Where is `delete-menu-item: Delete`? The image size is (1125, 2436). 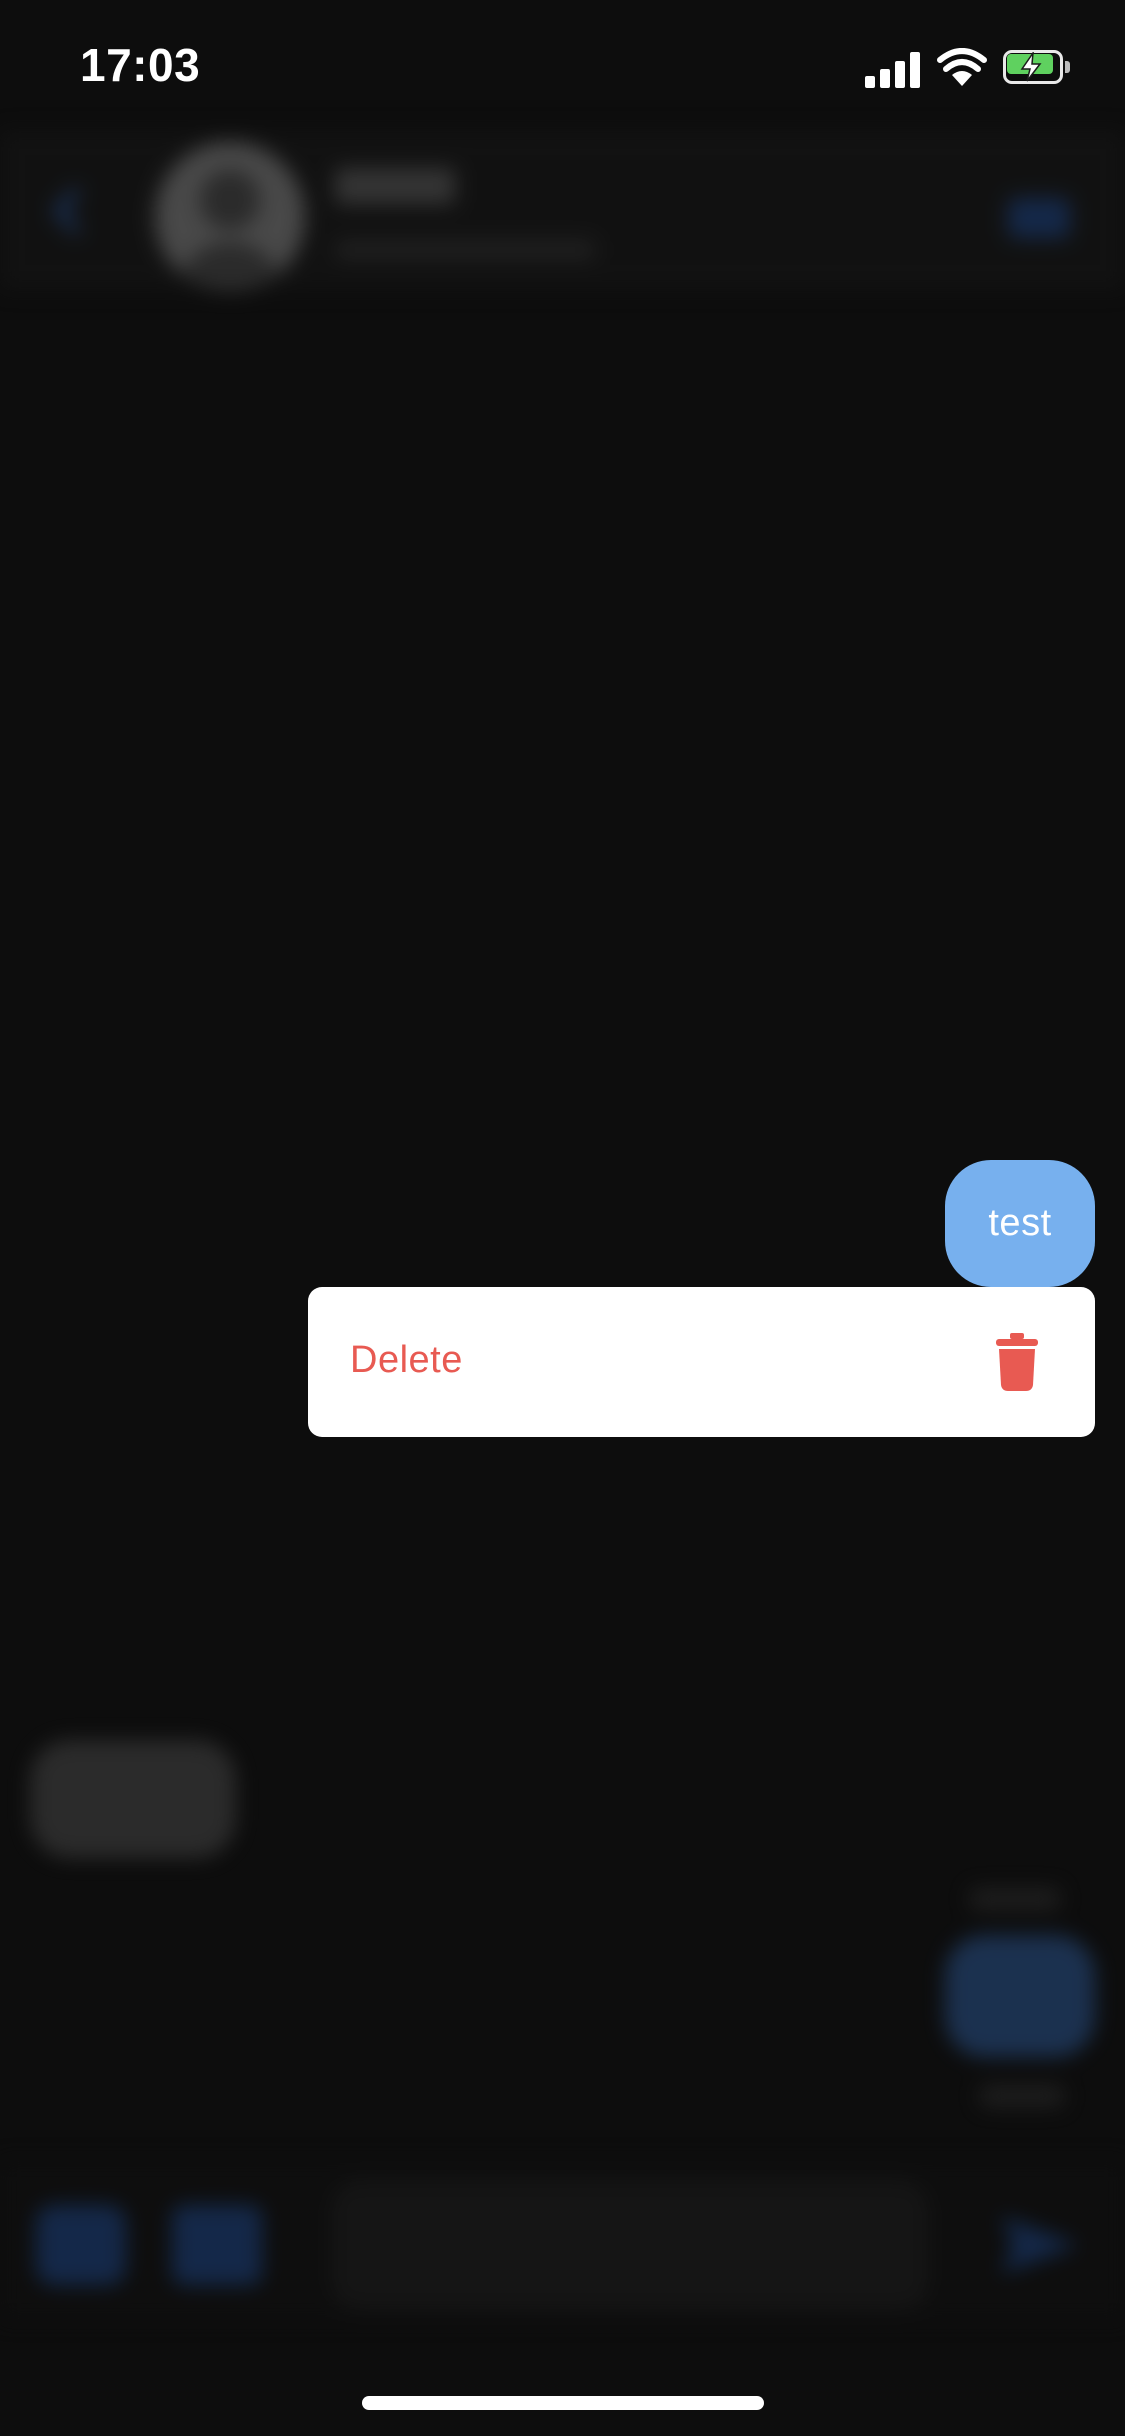
delete-menu-item: Delete is located at coordinates (701, 1362).